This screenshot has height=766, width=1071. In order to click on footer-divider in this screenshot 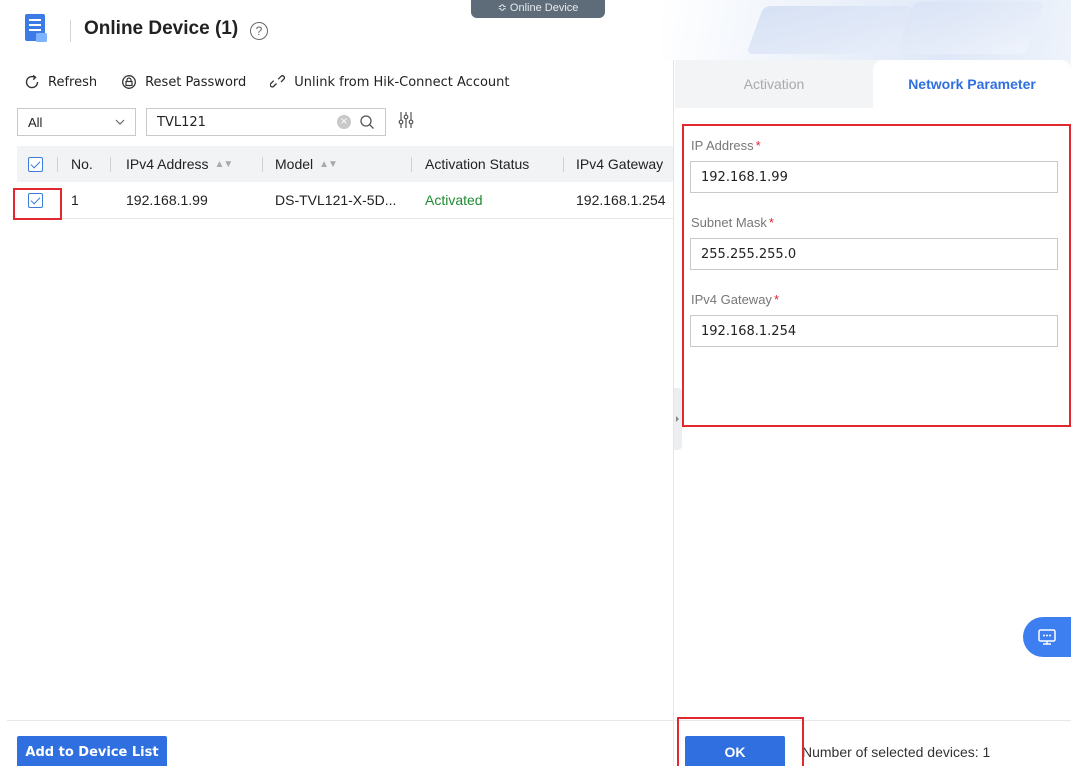, I will do `click(340, 720)`.